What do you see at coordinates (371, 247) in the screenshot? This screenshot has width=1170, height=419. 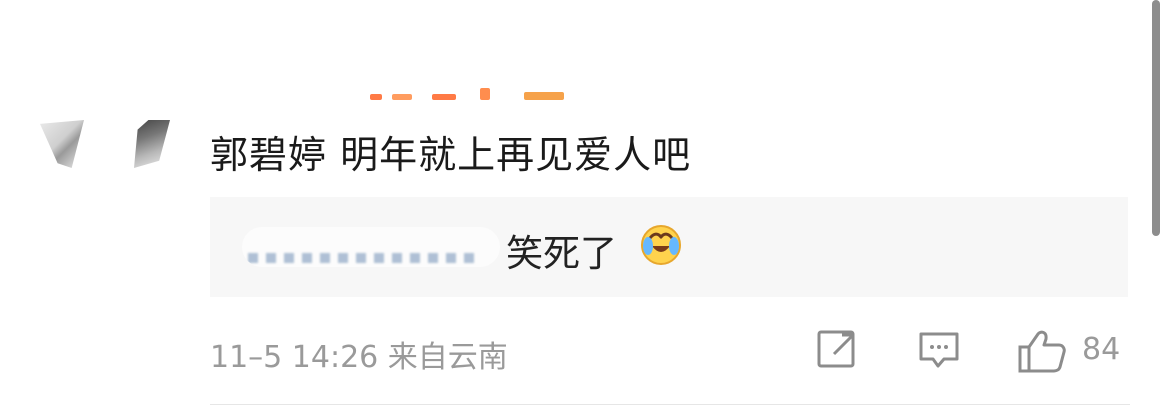 I see `reply-username-blurred` at bounding box center [371, 247].